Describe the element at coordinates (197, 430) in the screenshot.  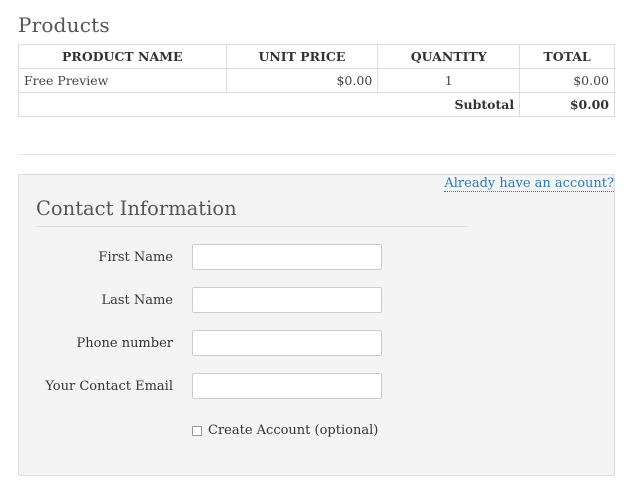
I see `create-account-checkbox` at that location.